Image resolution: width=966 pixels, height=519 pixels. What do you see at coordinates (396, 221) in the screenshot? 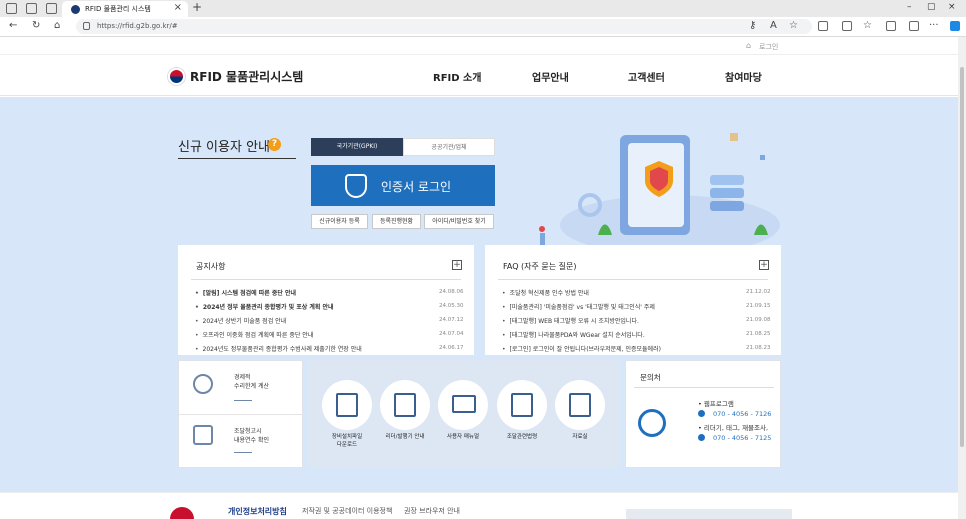
I see `registration-status-button: 등록진행현황` at bounding box center [396, 221].